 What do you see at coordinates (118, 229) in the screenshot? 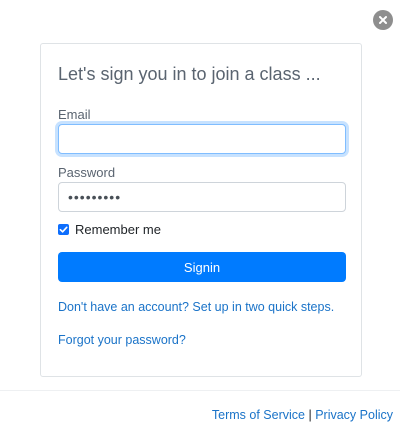
I see `remember-me-label: Remember me` at bounding box center [118, 229].